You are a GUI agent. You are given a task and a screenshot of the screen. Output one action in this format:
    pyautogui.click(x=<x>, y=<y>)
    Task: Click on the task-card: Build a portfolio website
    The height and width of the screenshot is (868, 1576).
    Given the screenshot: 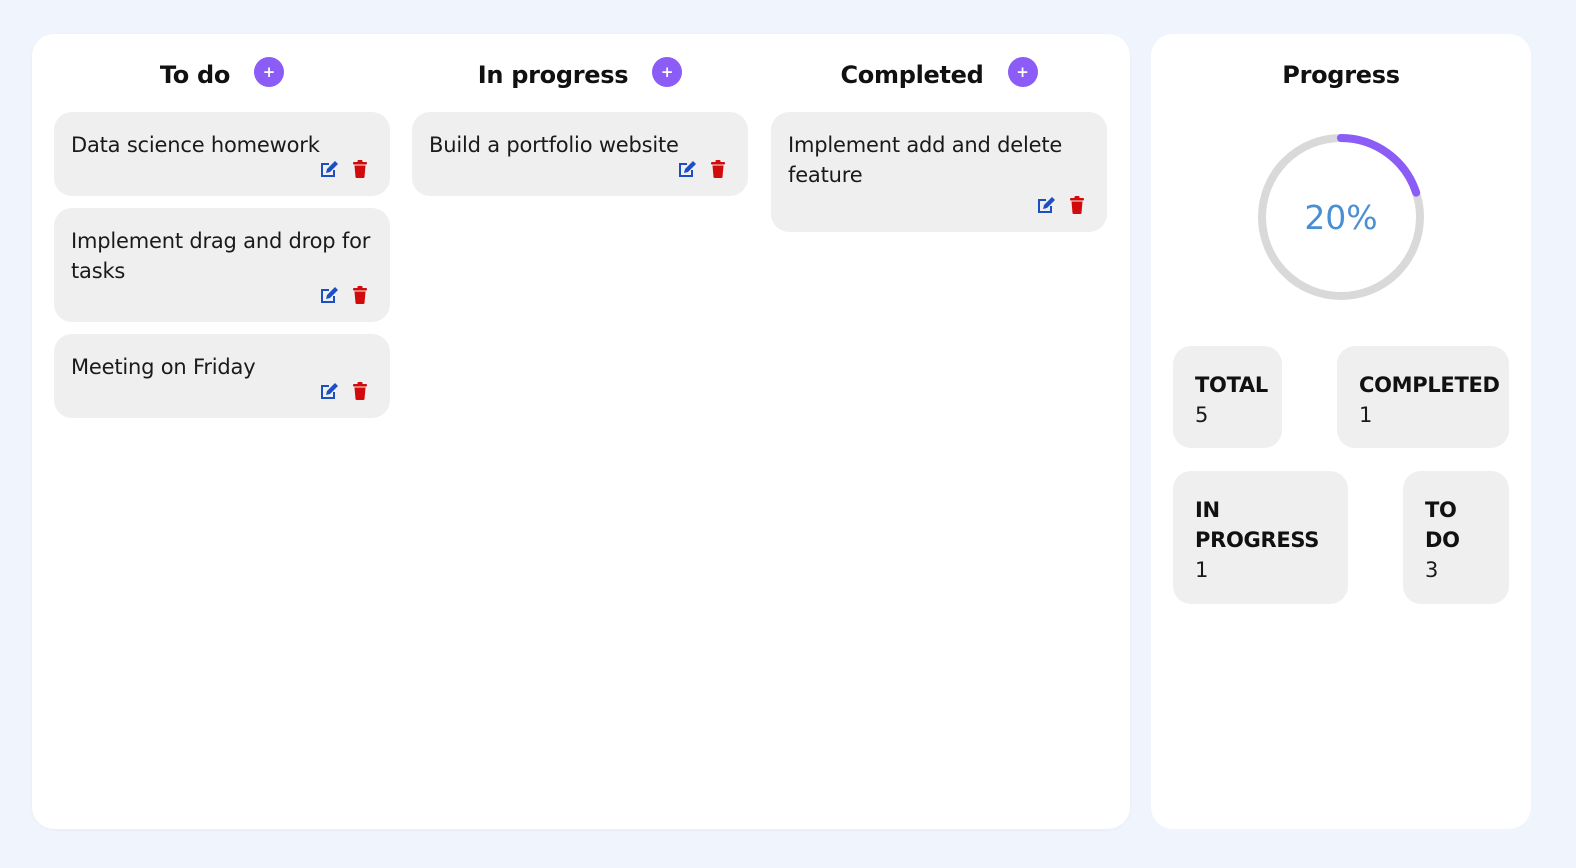 What is the action you would take?
    pyautogui.click(x=580, y=154)
    